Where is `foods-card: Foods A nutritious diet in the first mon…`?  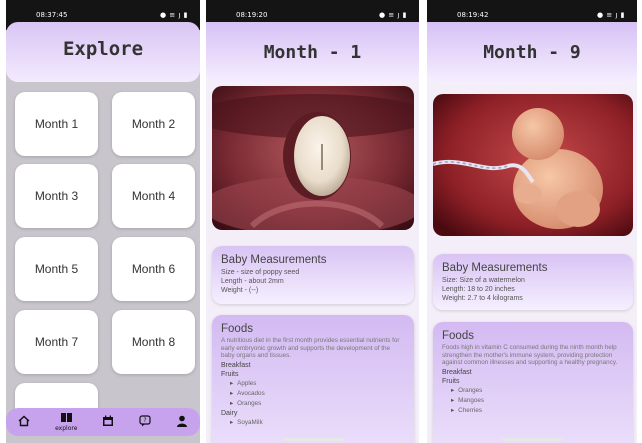
foods-card: Foods A nutritious diet in the first mon… is located at coordinates (313, 379).